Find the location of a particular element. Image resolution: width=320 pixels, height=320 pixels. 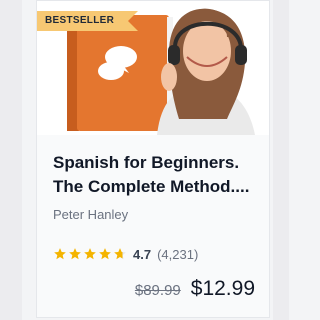

previous-card-edge is located at coordinates (11, 160).